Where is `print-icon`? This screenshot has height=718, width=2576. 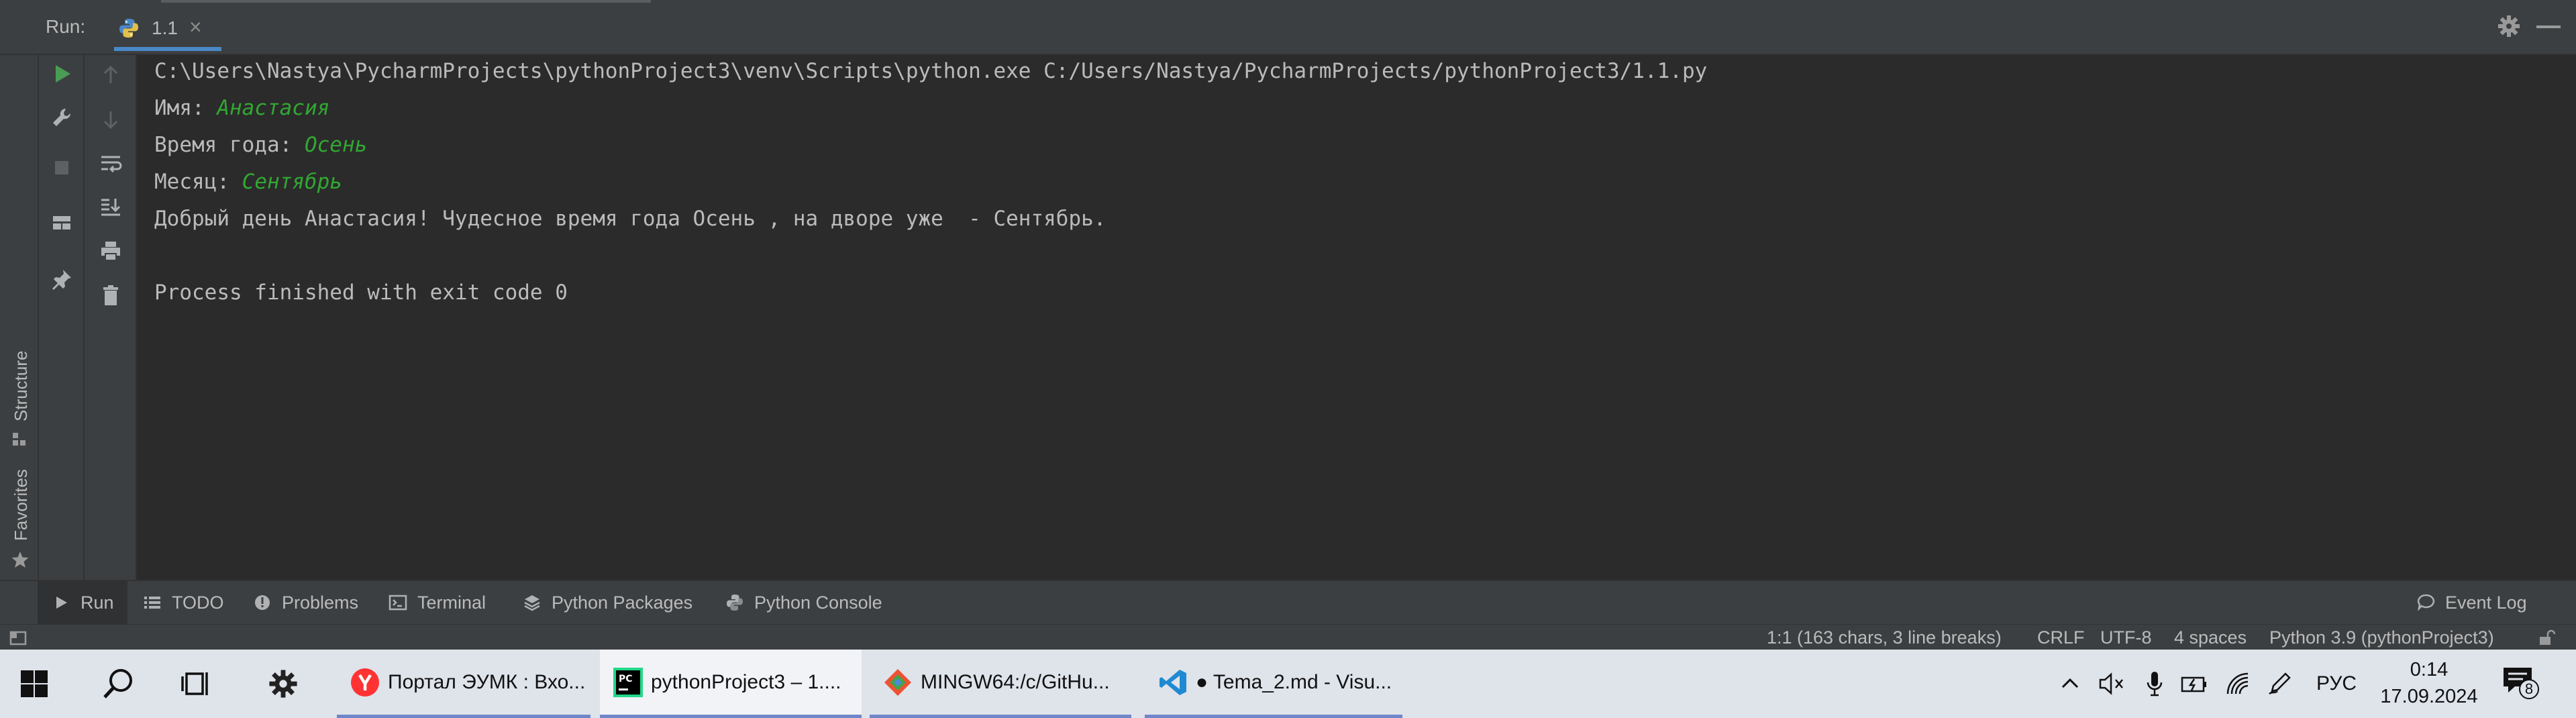 print-icon is located at coordinates (110, 251).